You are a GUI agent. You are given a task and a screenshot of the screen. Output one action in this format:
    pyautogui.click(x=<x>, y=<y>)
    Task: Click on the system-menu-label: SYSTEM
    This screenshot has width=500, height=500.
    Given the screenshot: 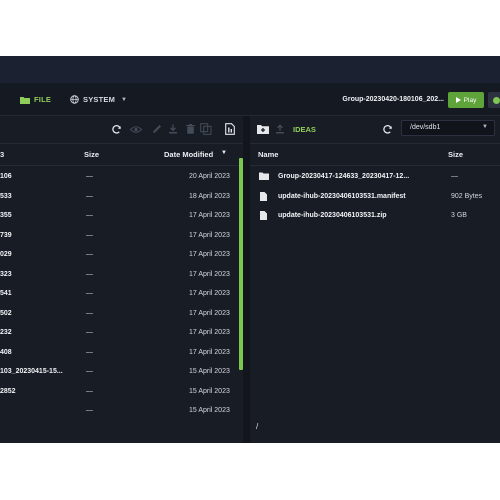 What is the action you would take?
    pyautogui.click(x=99, y=99)
    